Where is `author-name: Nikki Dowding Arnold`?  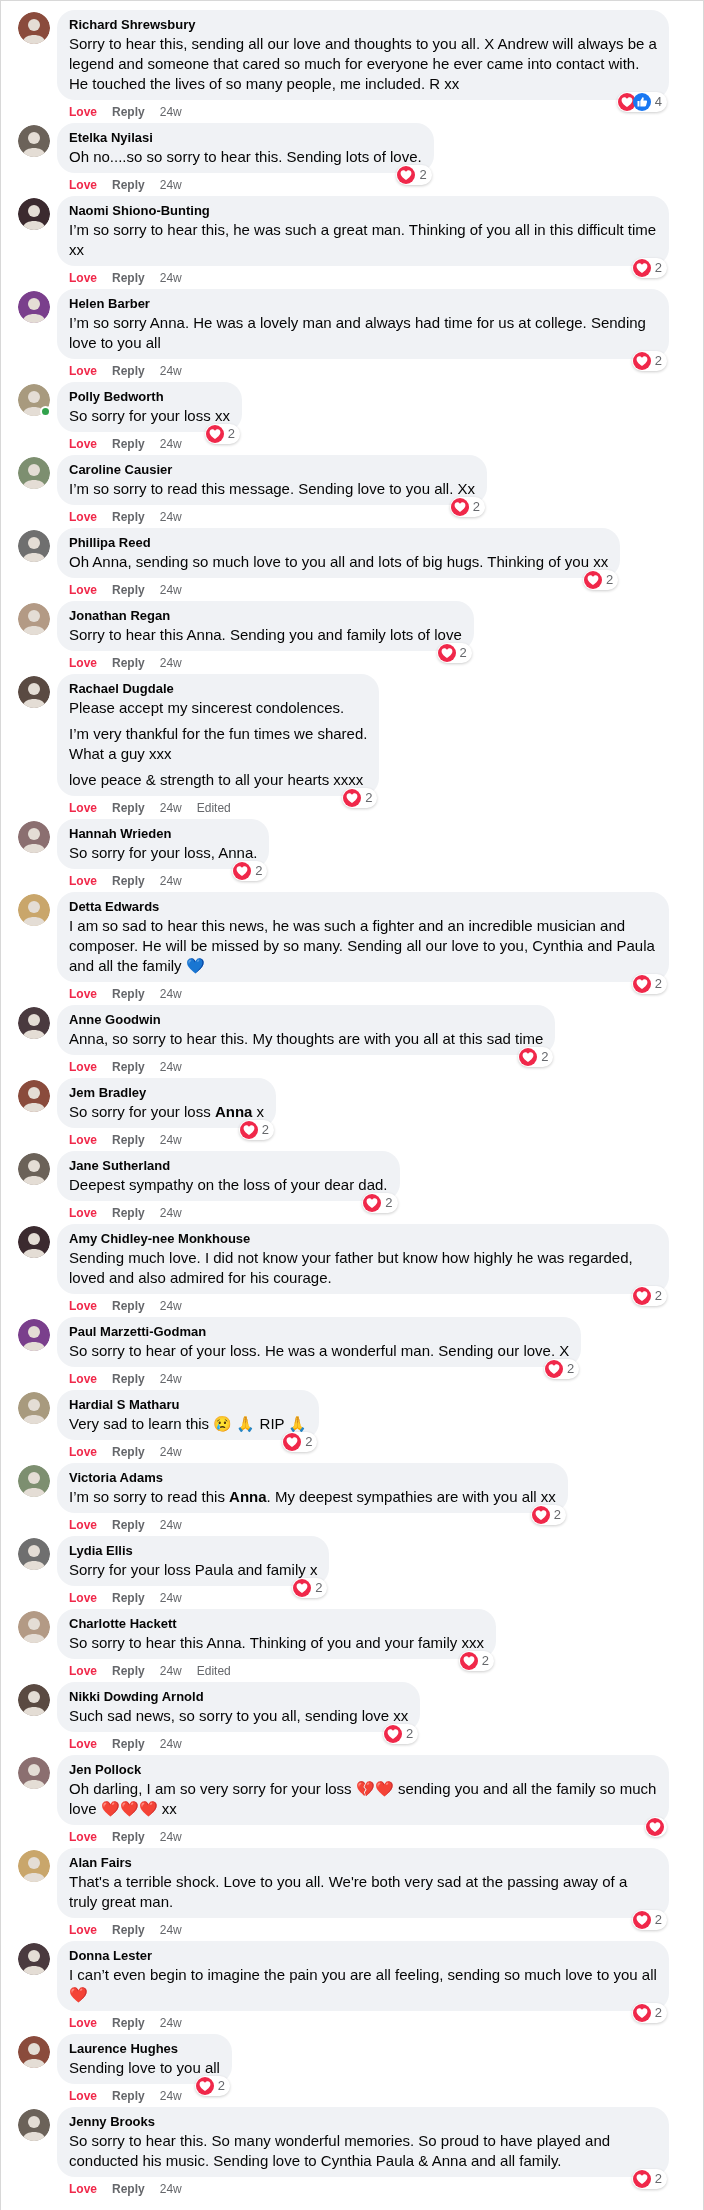 author-name: Nikki Dowding Arnold is located at coordinates (239, 1697).